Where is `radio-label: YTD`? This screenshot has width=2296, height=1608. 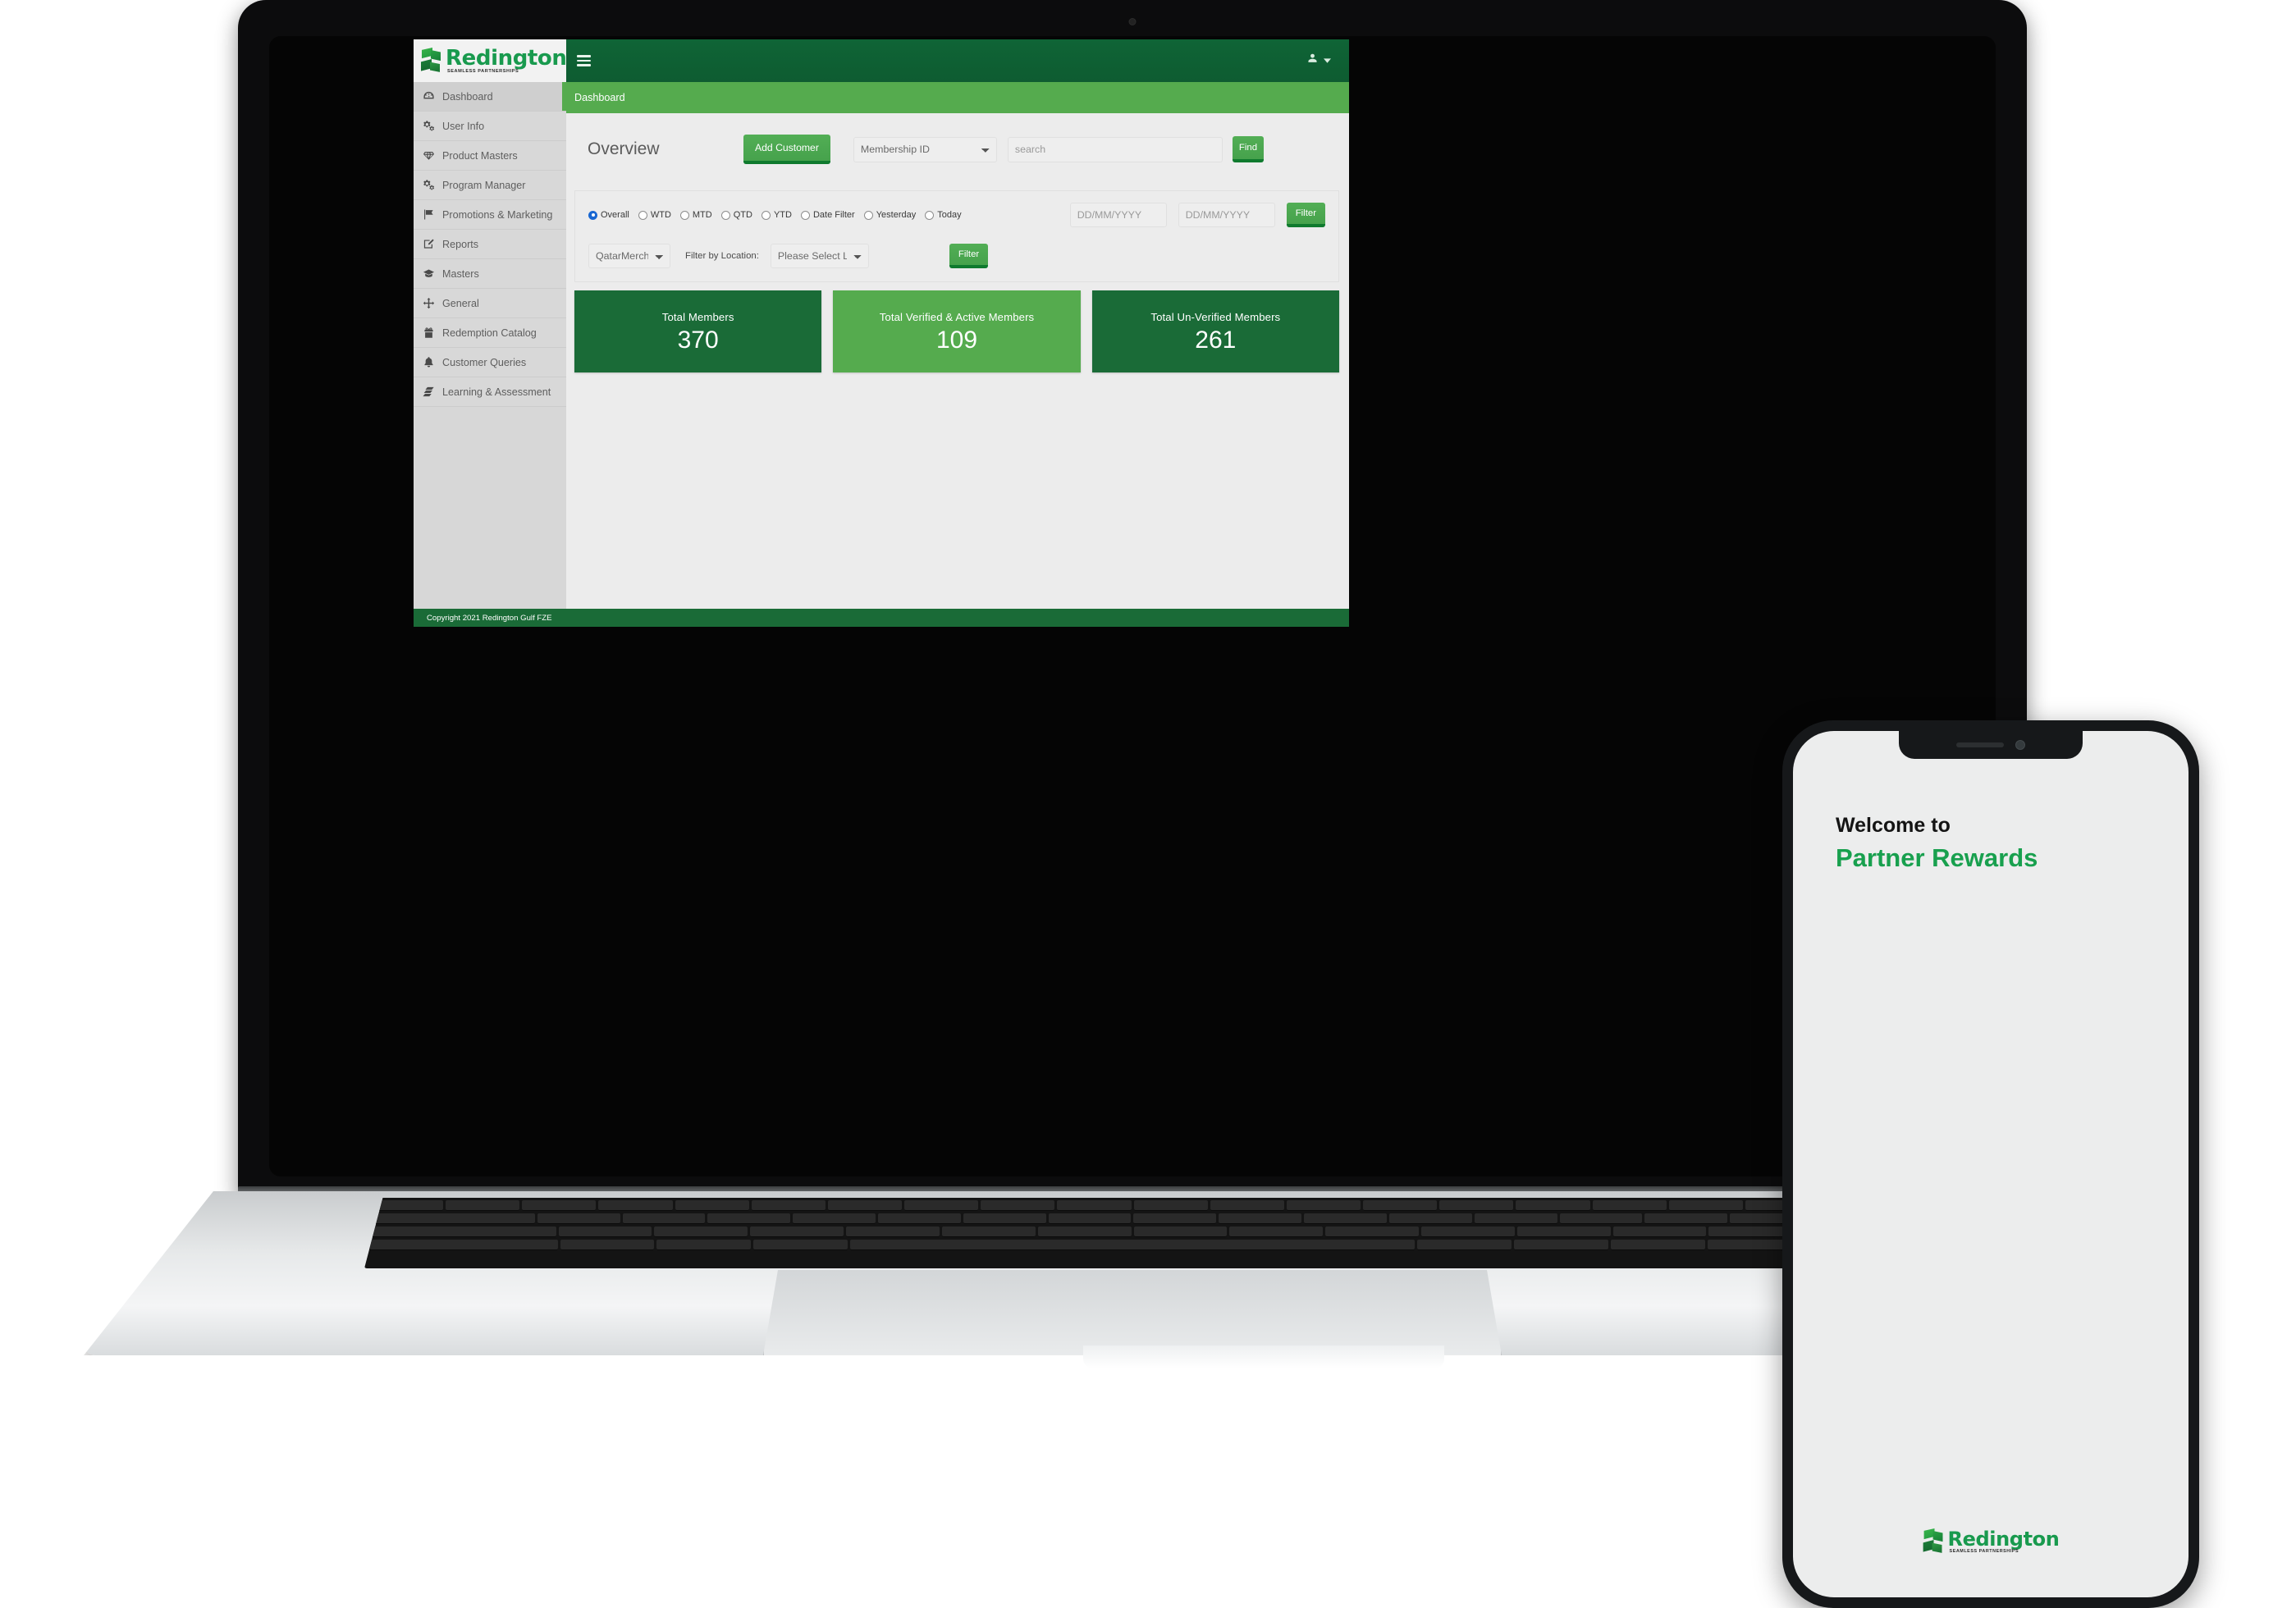 radio-label: YTD is located at coordinates (783, 215).